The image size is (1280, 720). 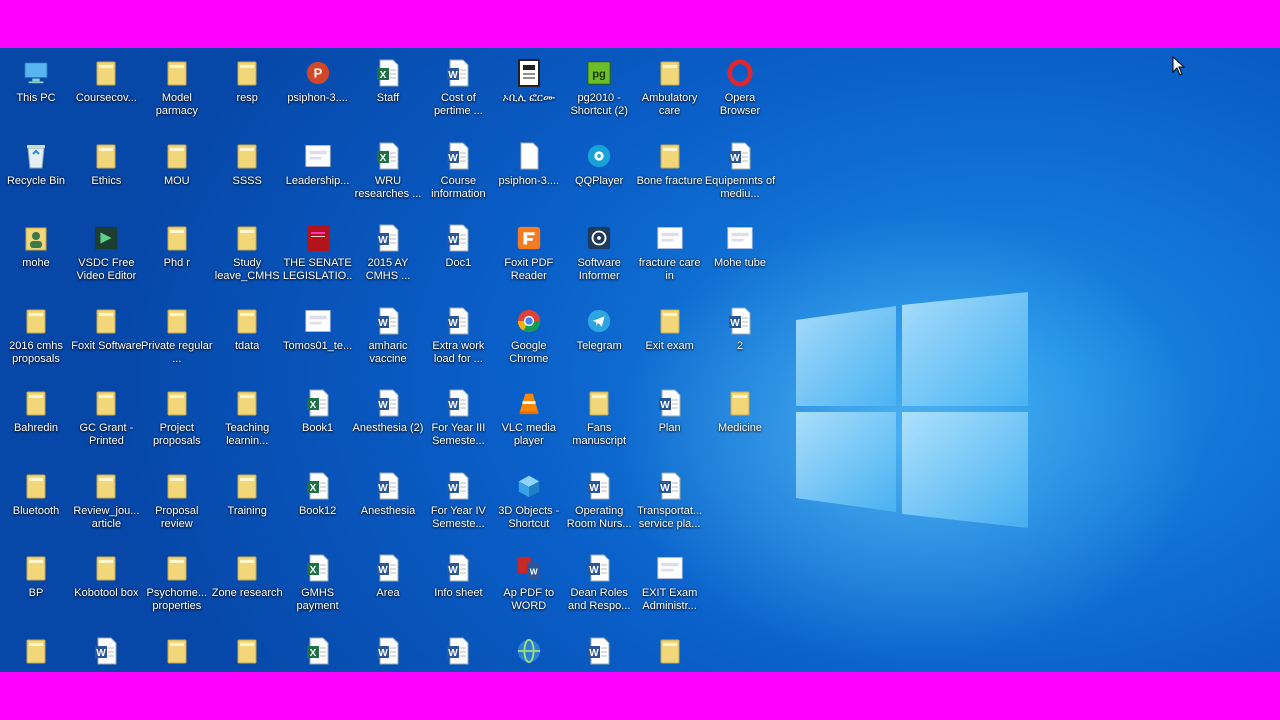 I want to click on desktop-icon: resp, so click(x=247, y=92).